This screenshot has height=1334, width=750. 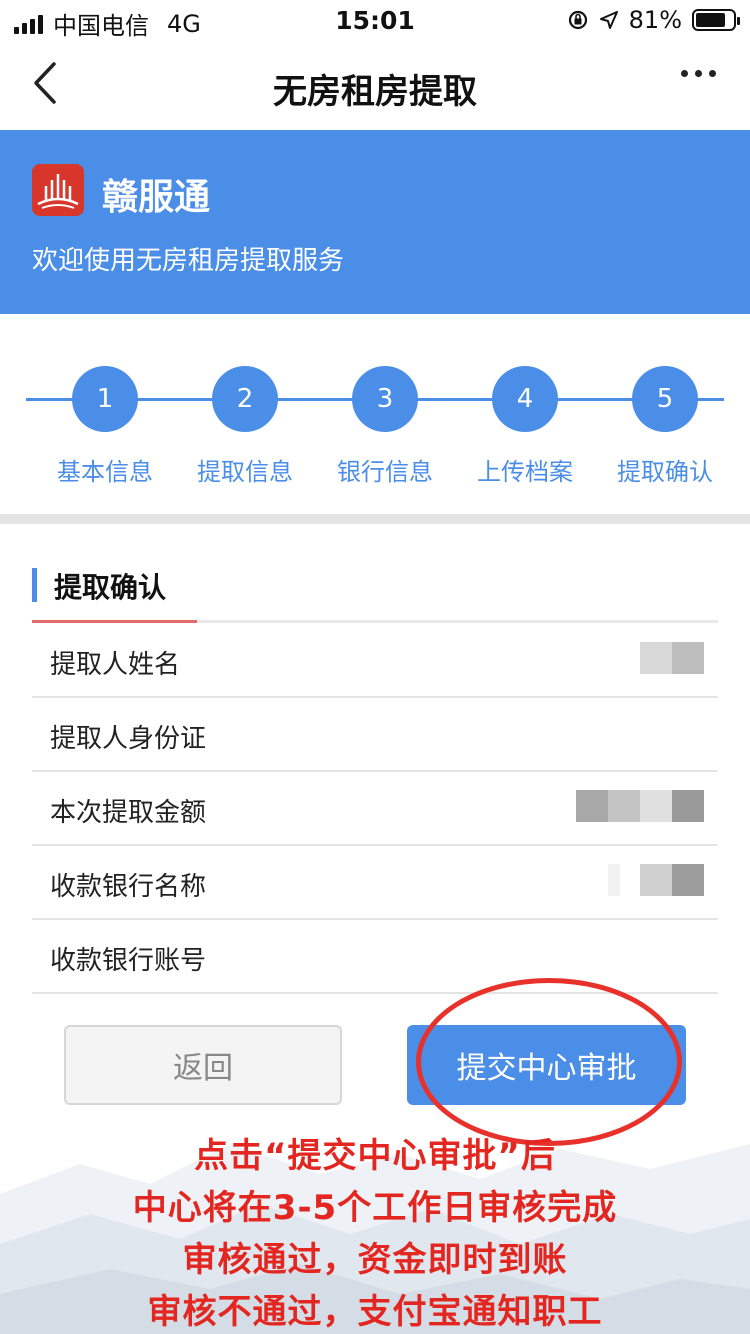 I want to click on row-label: 提取人身份证, so click(x=128, y=739).